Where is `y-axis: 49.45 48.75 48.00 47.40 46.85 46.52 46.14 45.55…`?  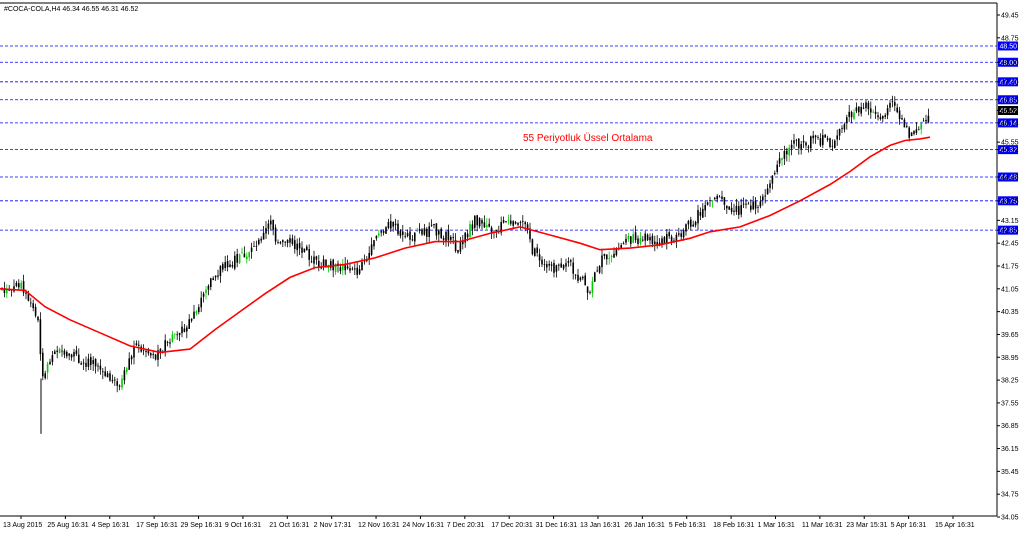
y-axis: 49.45 48.75 48.00 47.40 46.85 46.52 46.14 45.55… is located at coordinates (1008, 267).